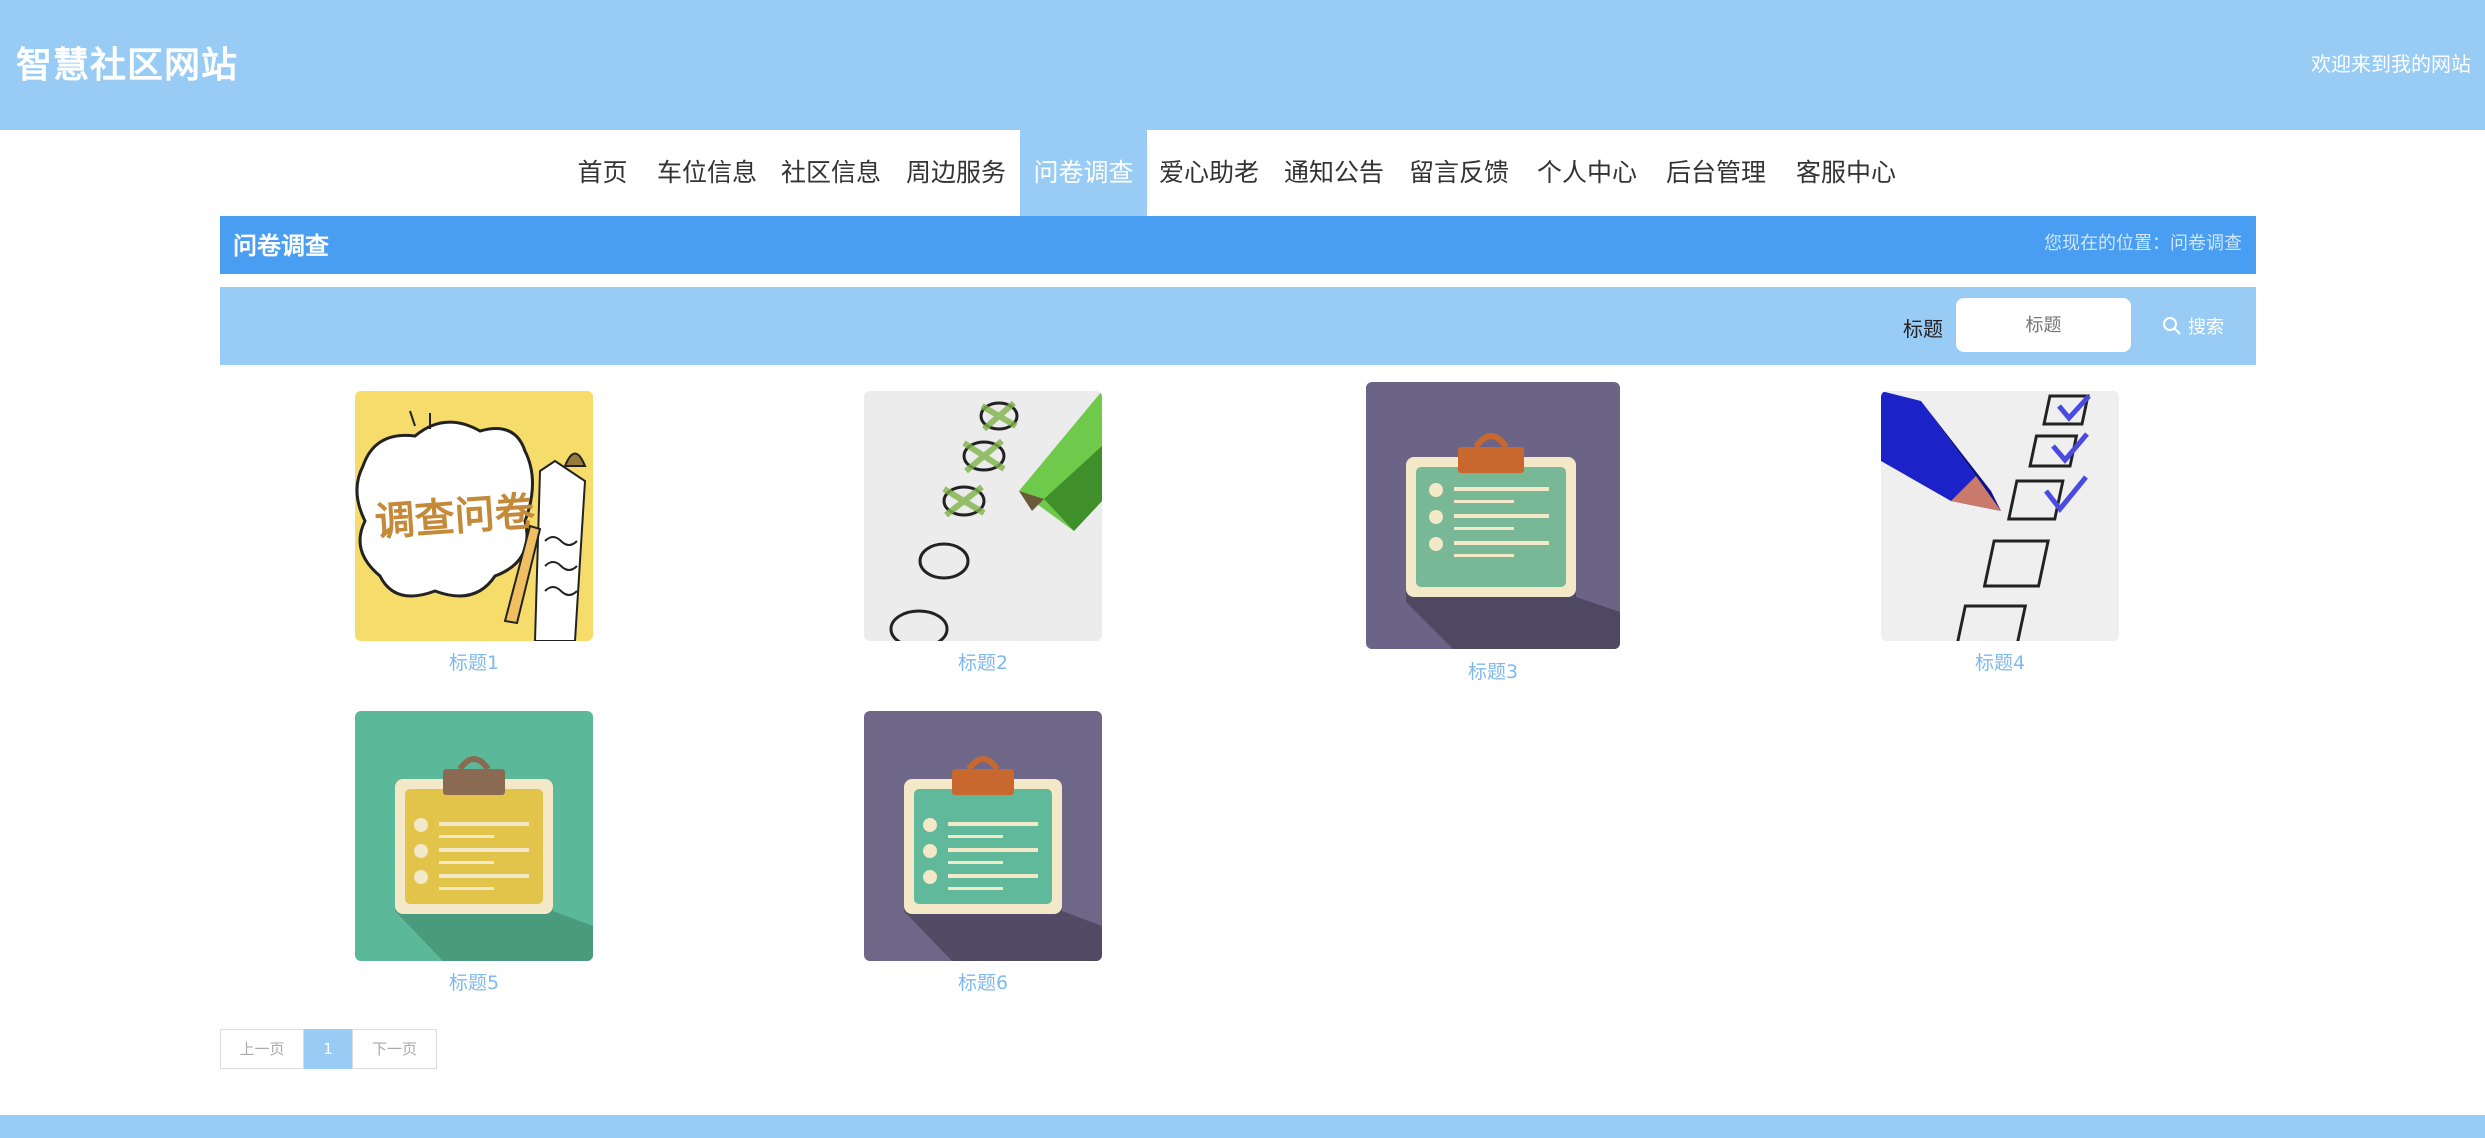 Image resolution: width=2485 pixels, height=1138 pixels. I want to click on nav-item-notice: 通知公告, so click(1334, 173).